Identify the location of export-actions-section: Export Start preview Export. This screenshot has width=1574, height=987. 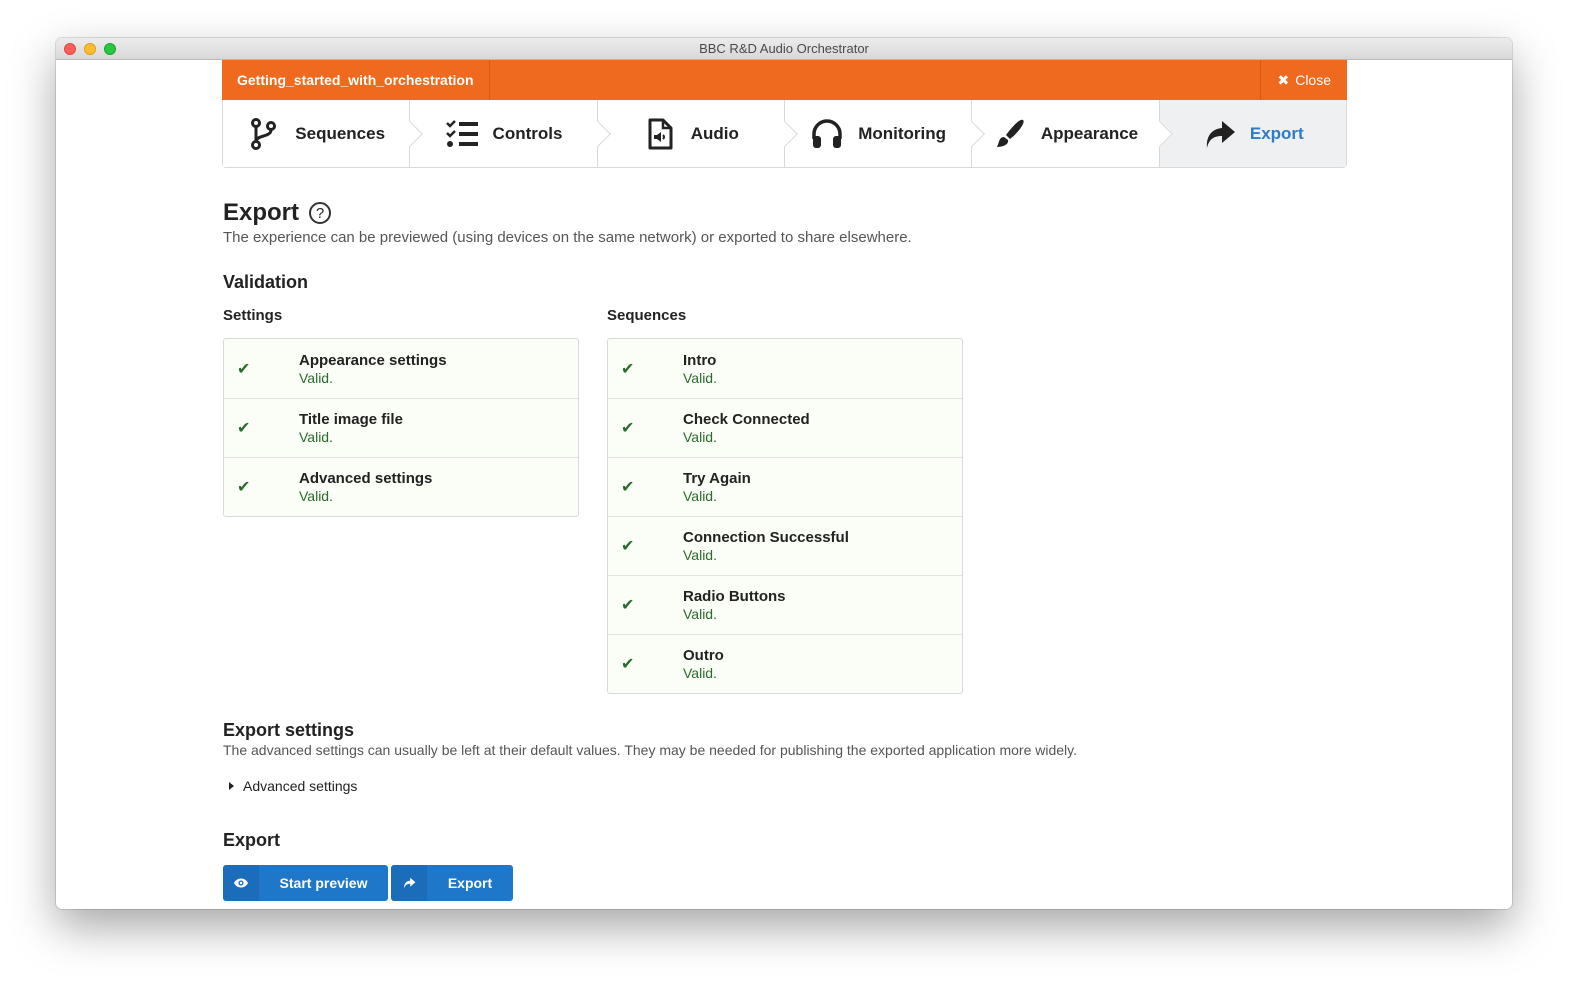
(784, 865).